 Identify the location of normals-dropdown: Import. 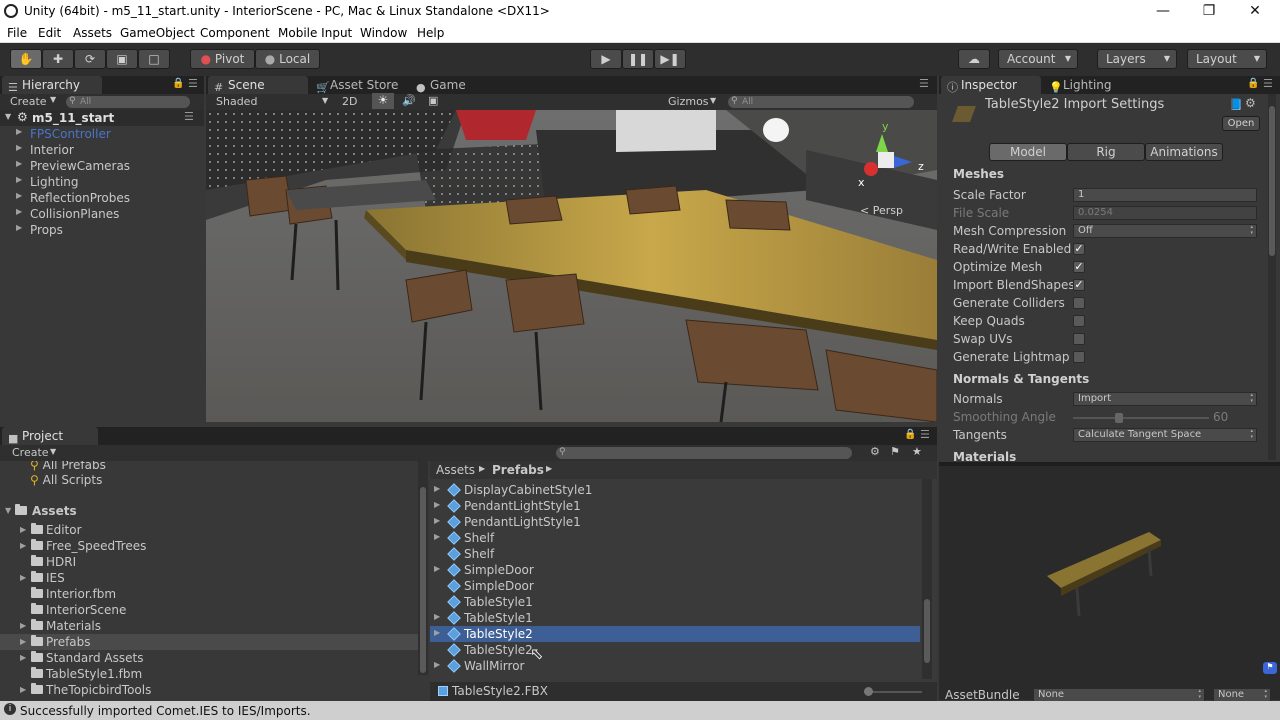
(1165, 399).